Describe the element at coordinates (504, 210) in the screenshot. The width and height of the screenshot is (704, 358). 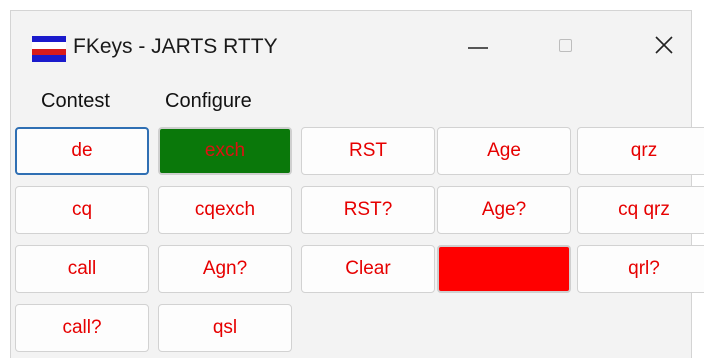
I see `fkey-age-query-button: Age?` at that location.